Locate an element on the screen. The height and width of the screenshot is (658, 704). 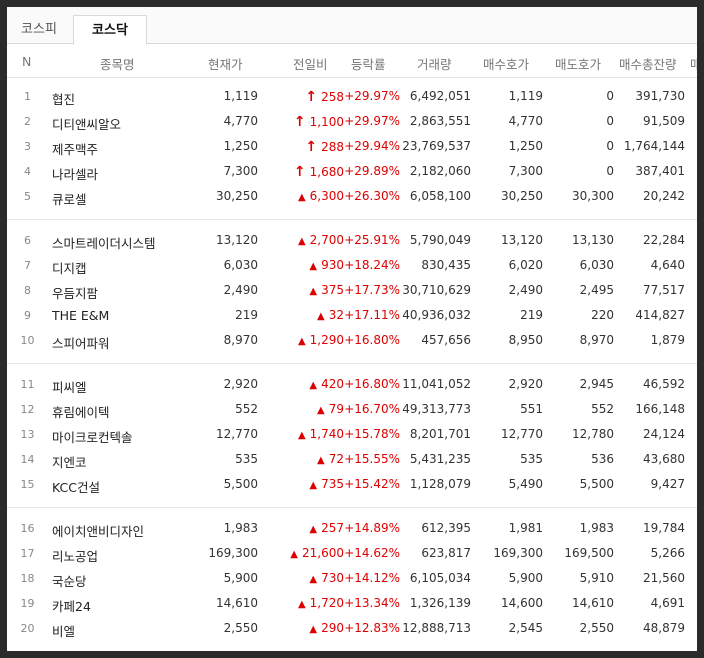
change-amount: ▲ 1,740 is located at coordinates (321, 434).